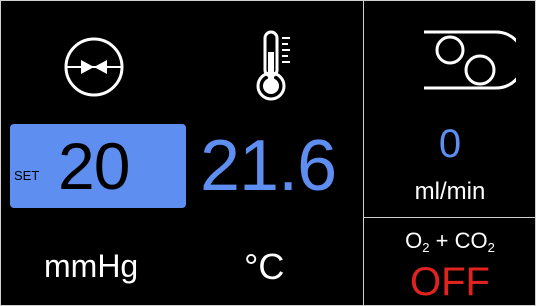 The width and height of the screenshot is (536, 306). Describe the element at coordinates (450, 282) in the screenshot. I see `gas-state-toggle: OFF` at that location.